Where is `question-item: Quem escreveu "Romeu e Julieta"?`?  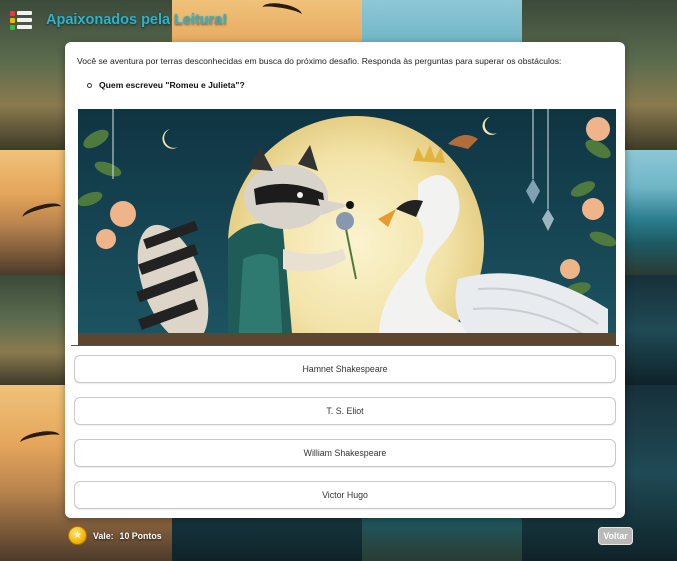
question-item: Quem escreveu "Romeu e Julieta"? is located at coordinates (166, 85).